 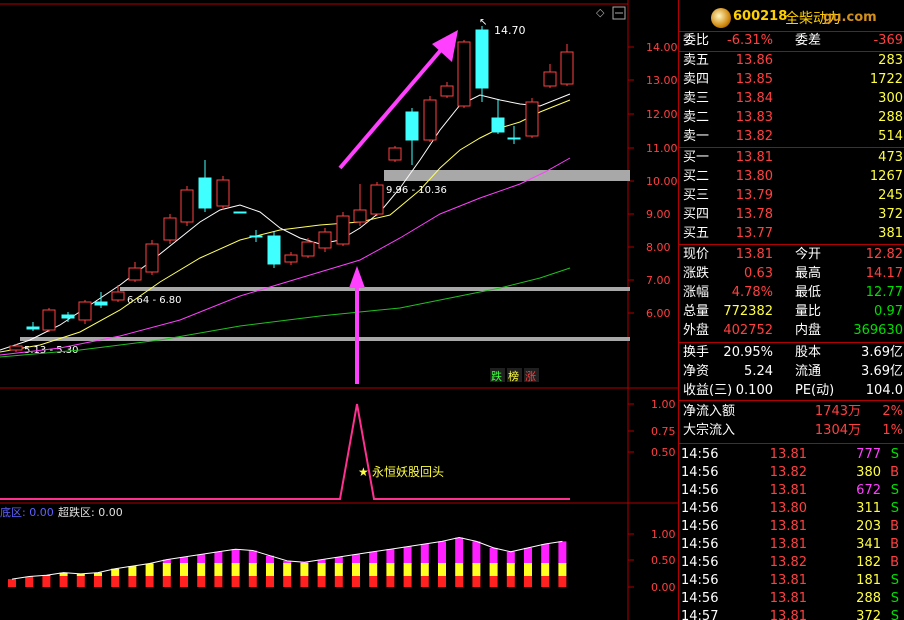 What do you see at coordinates (285, 451) in the screenshot?
I see `signal-line` at bounding box center [285, 451].